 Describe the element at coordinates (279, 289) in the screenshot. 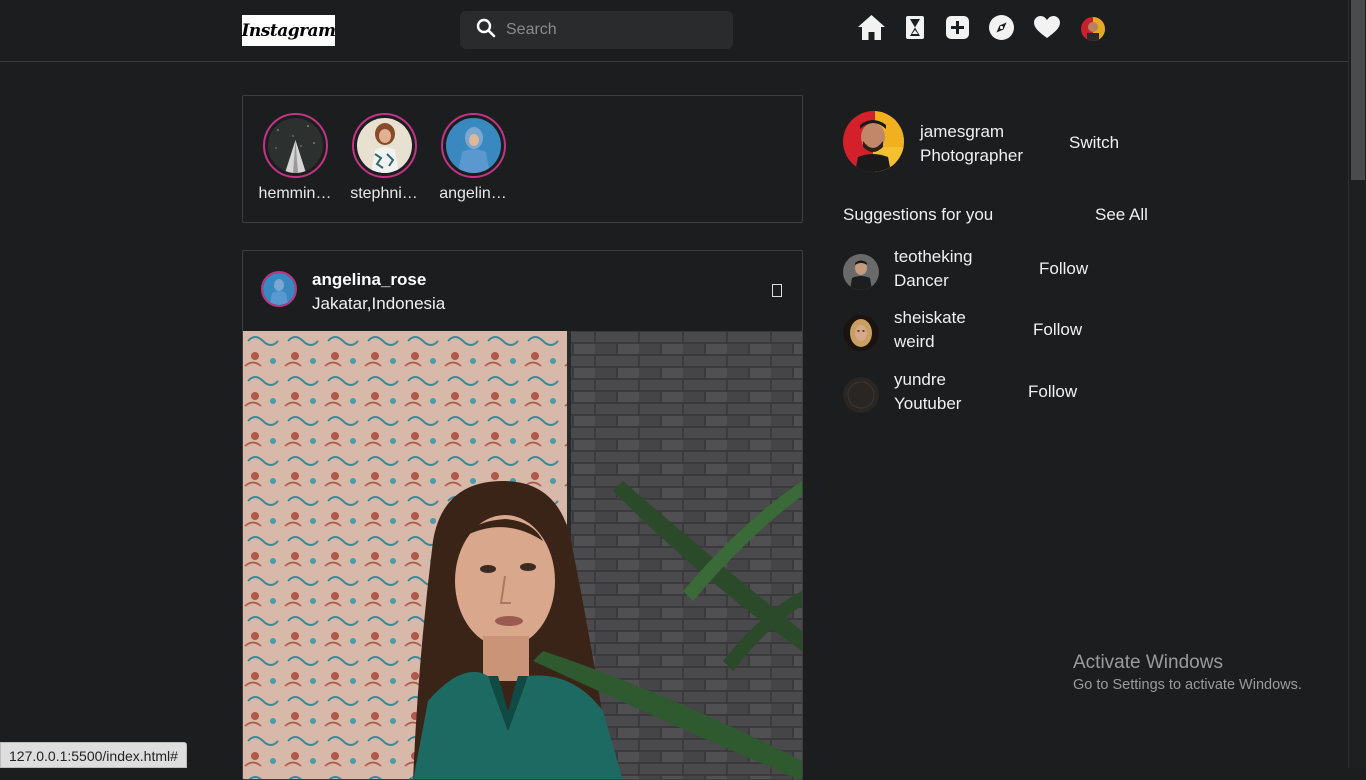

I see `post-author-avatar` at that location.